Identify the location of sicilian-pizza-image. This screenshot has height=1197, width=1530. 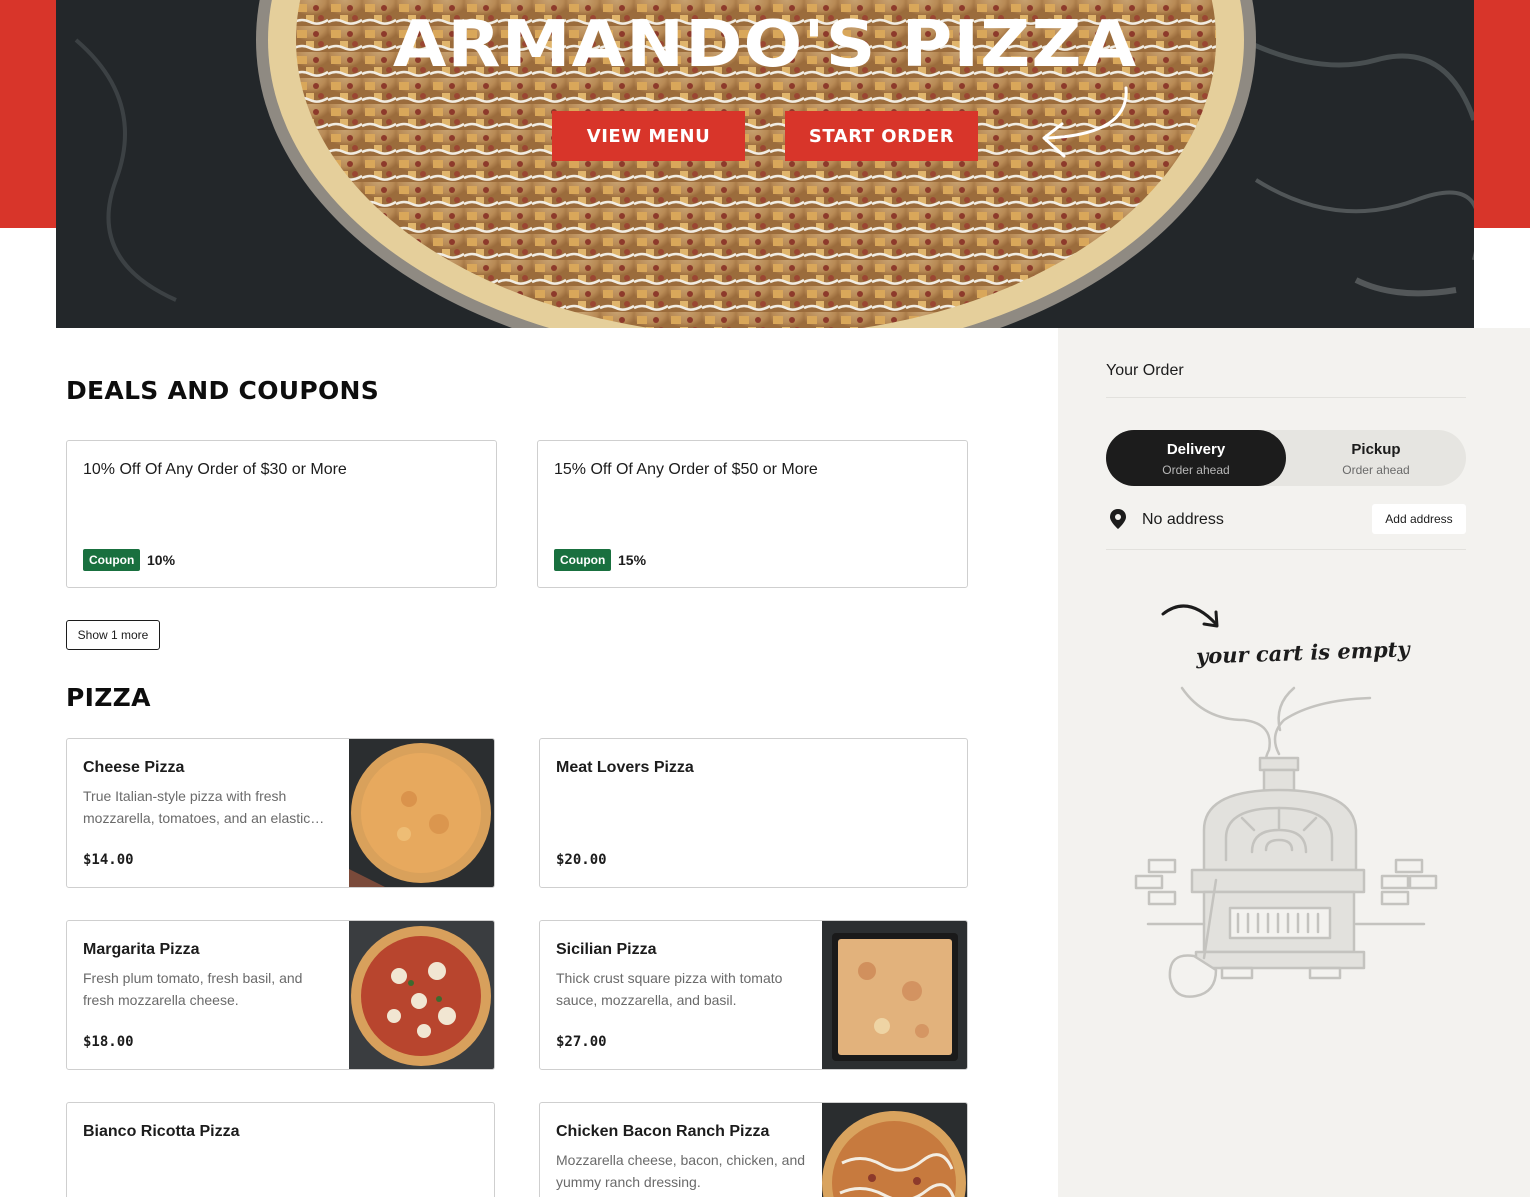
(894, 995).